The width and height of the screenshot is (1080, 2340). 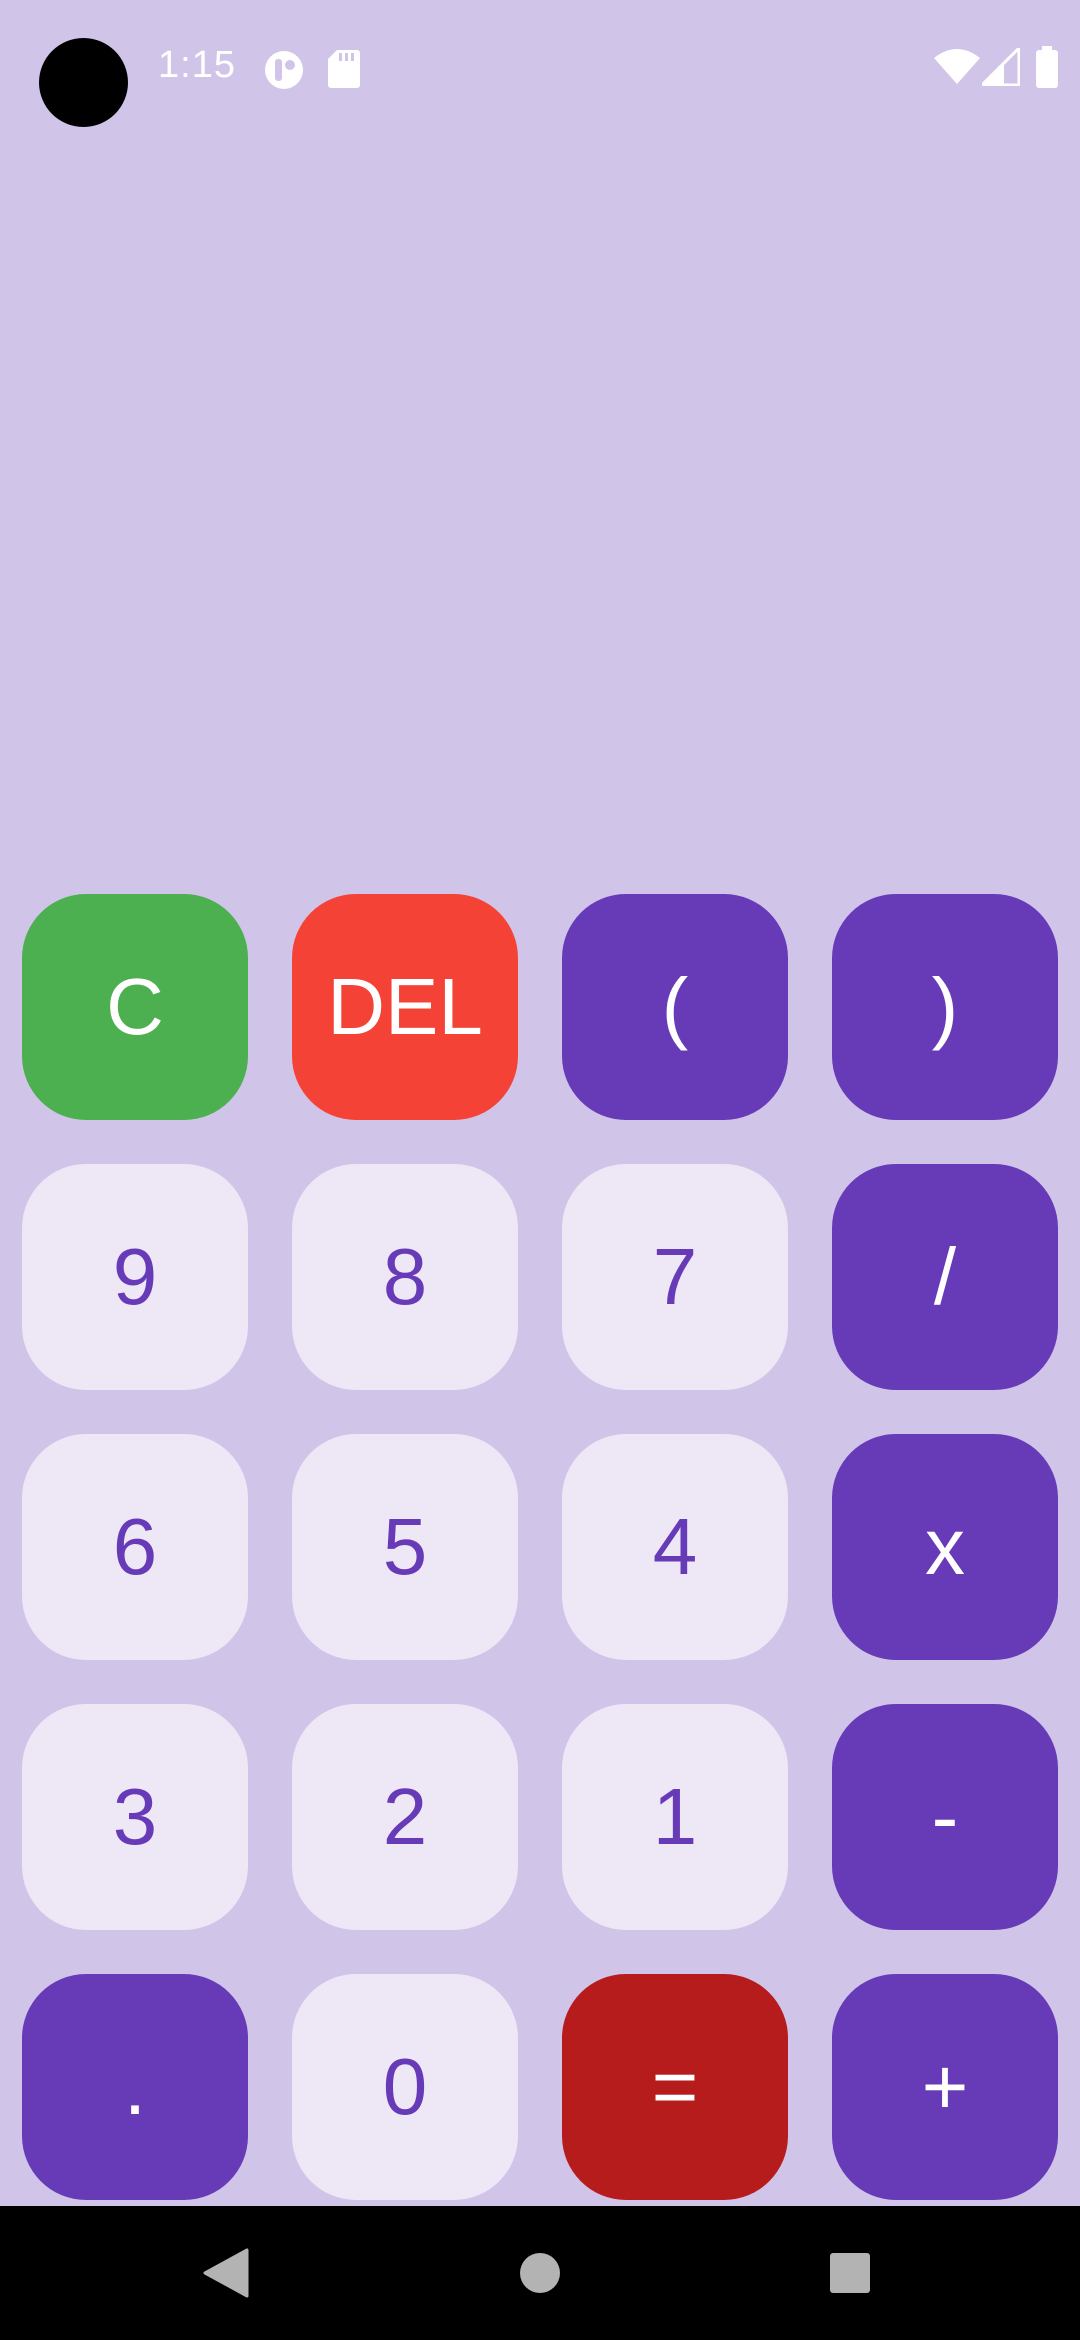 I want to click on key-label: 5, so click(x=405, y=1546).